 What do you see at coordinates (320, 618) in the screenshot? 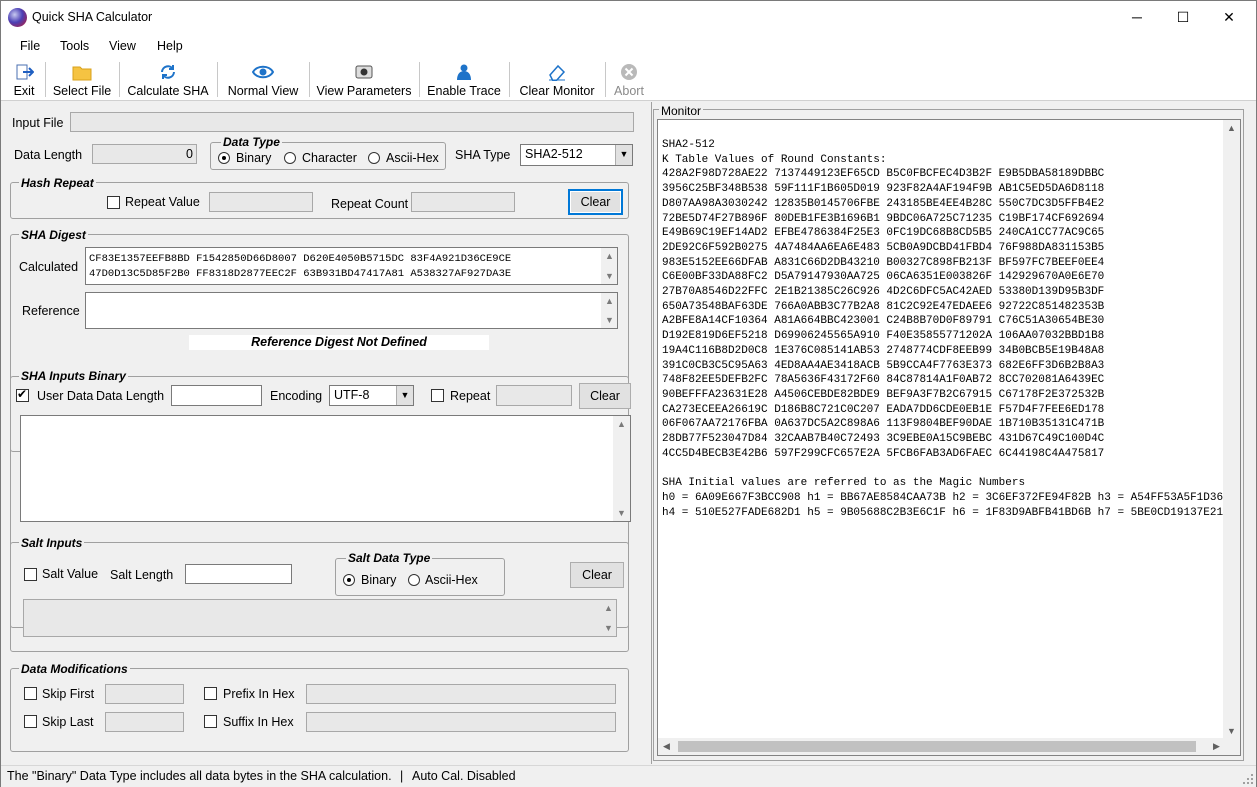
I see `salt-value-field: ▲ ▼` at bounding box center [320, 618].